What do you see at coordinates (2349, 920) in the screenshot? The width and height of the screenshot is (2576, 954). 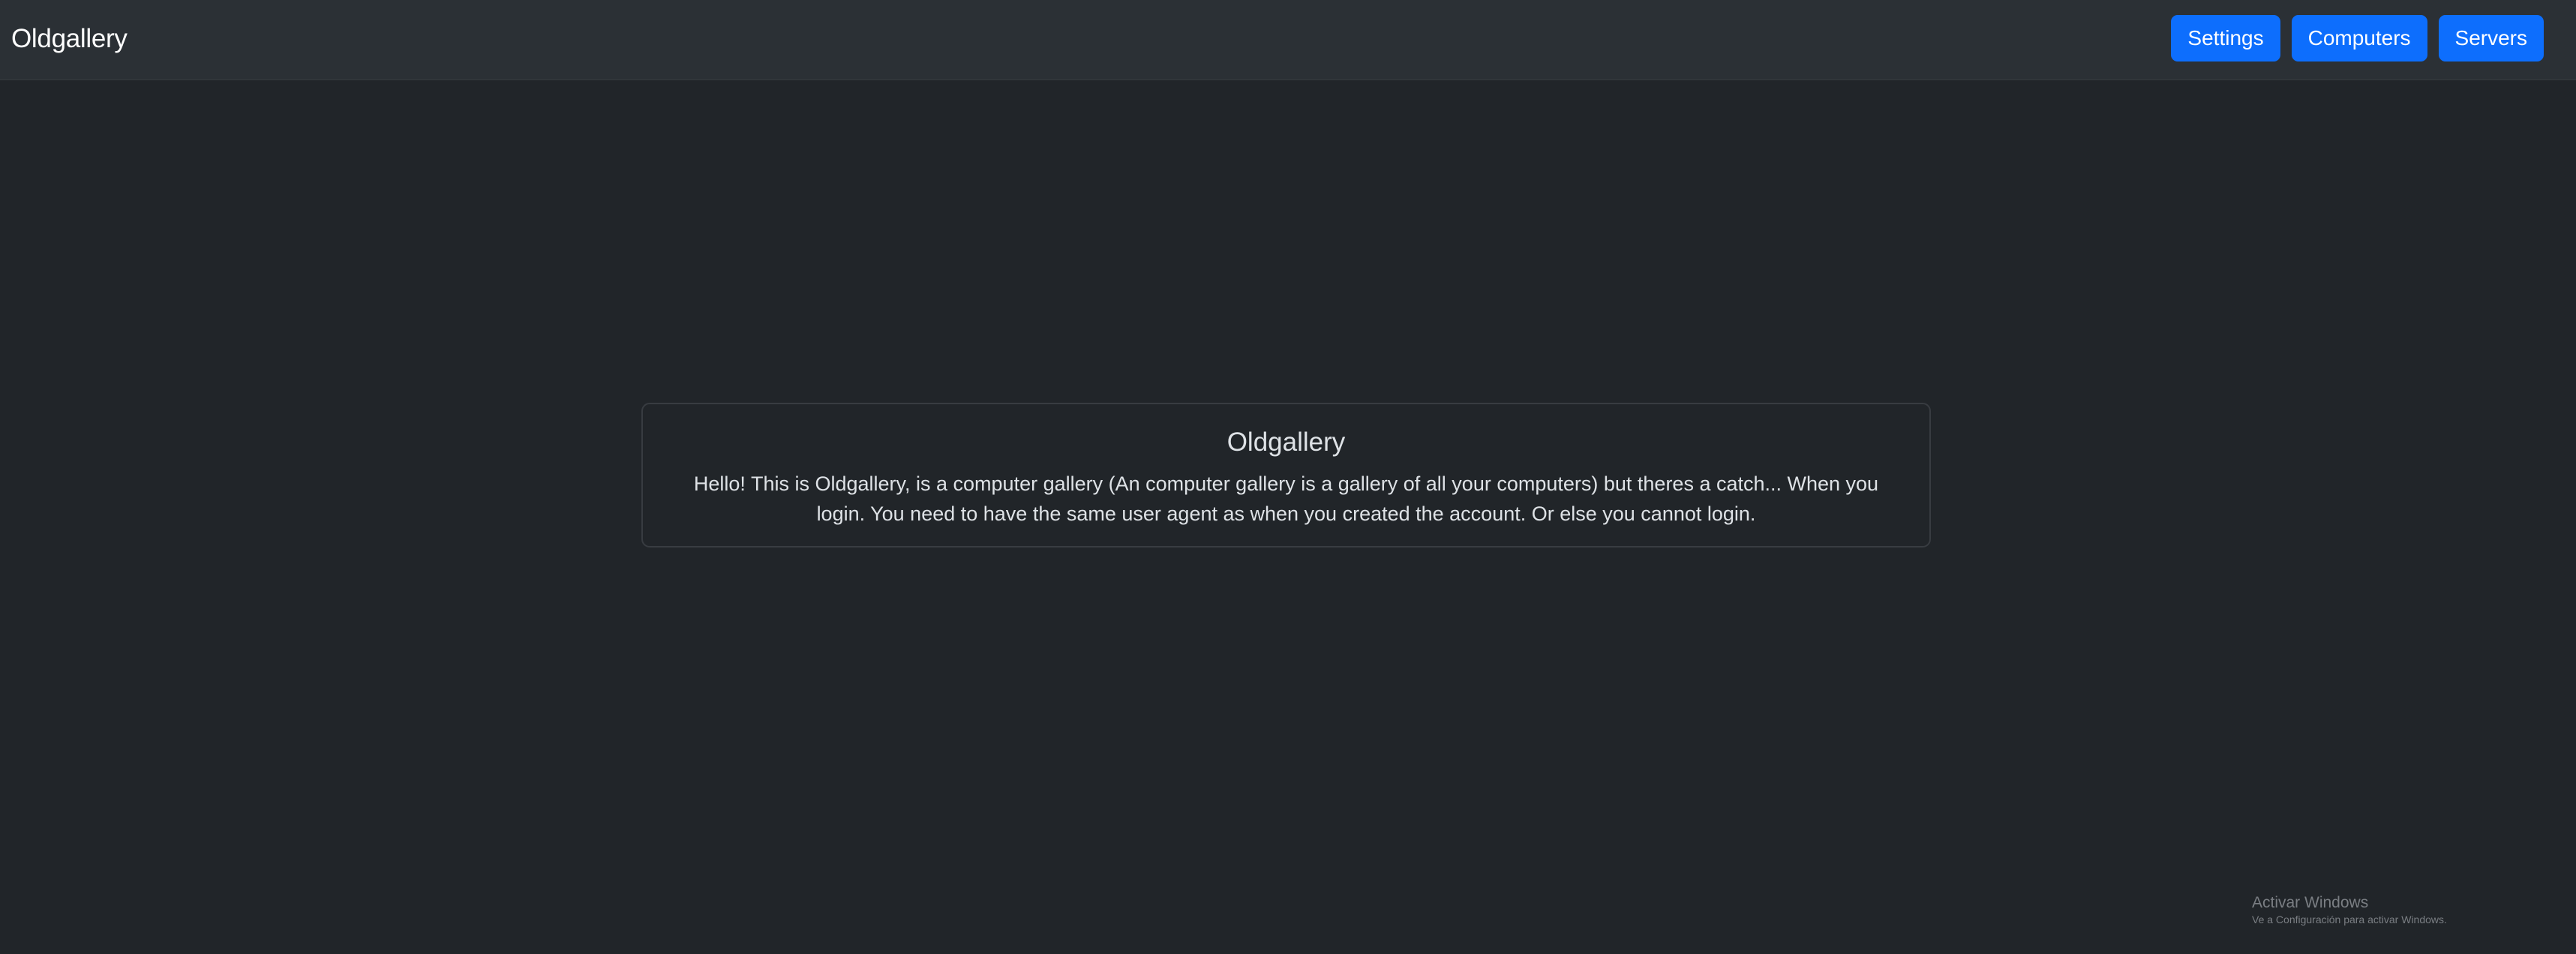 I see `watermark-subtitle: Ve a Configuración para activar Windows.` at bounding box center [2349, 920].